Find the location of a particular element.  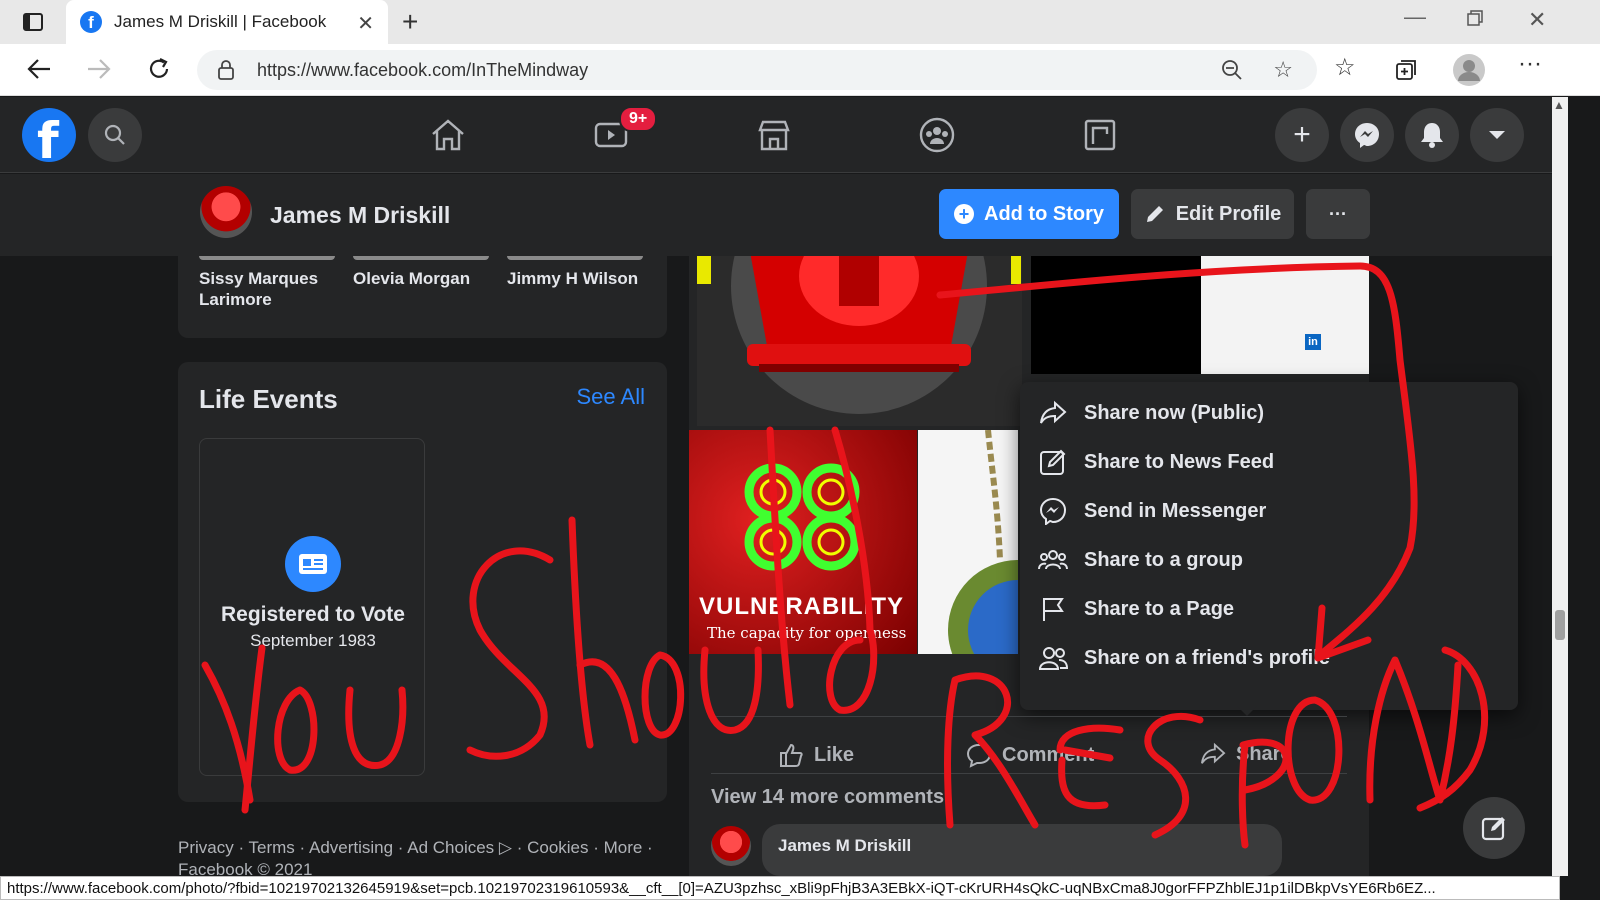

page-scrollbar is located at coordinates (1560, 486).